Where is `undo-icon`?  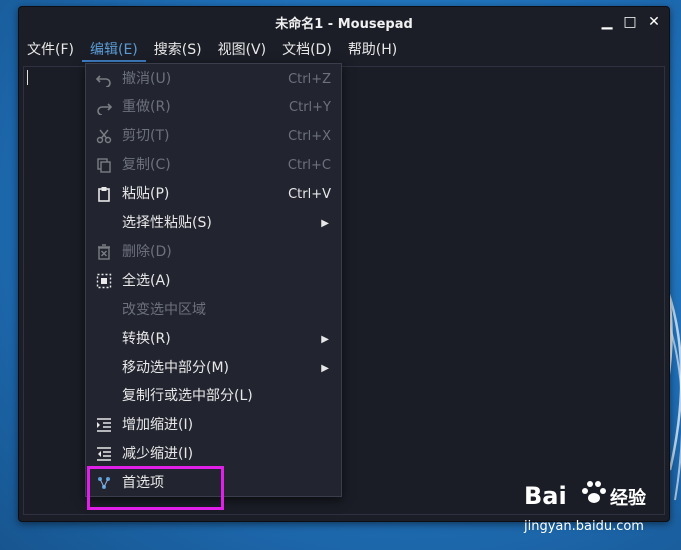 undo-icon is located at coordinates (103, 80).